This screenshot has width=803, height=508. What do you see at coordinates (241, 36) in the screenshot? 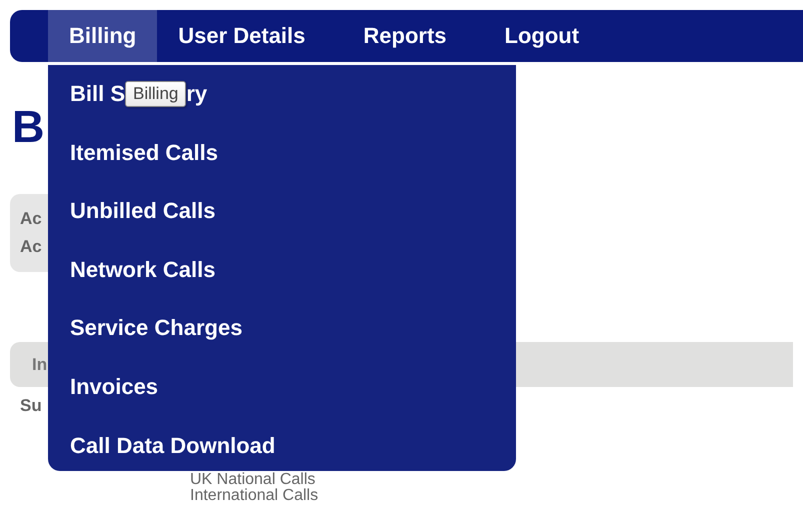
I see `nav-tab: User Details` at bounding box center [241, 36].